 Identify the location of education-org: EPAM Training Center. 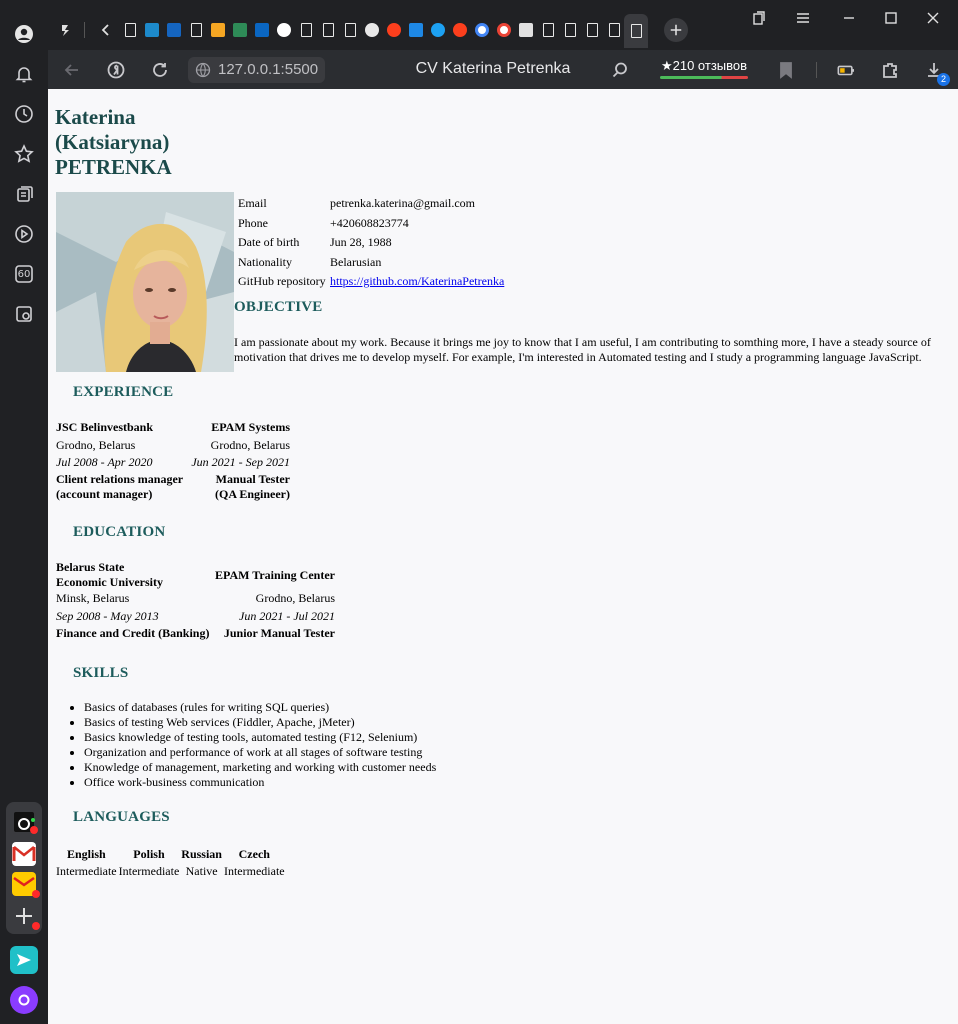
(275, 574).